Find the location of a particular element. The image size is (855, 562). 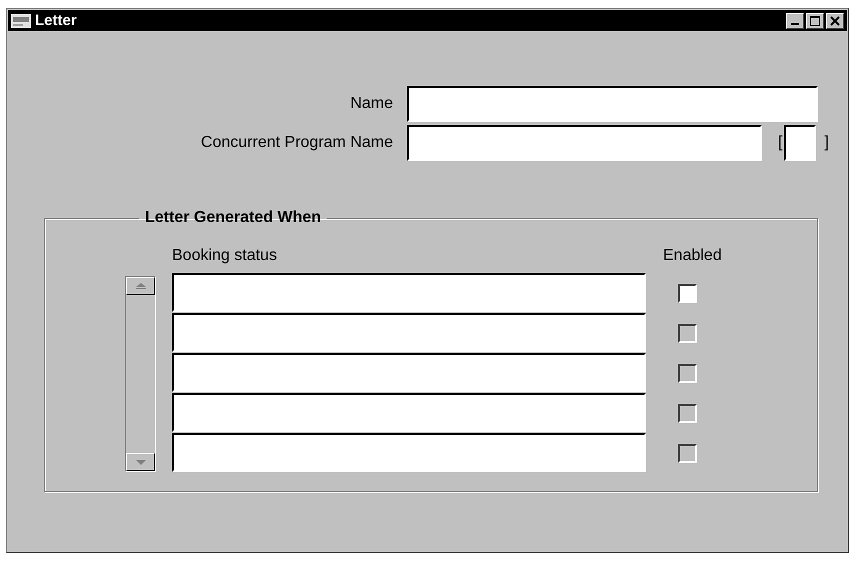

window-title: Letter is located at coordinates (56, 20).